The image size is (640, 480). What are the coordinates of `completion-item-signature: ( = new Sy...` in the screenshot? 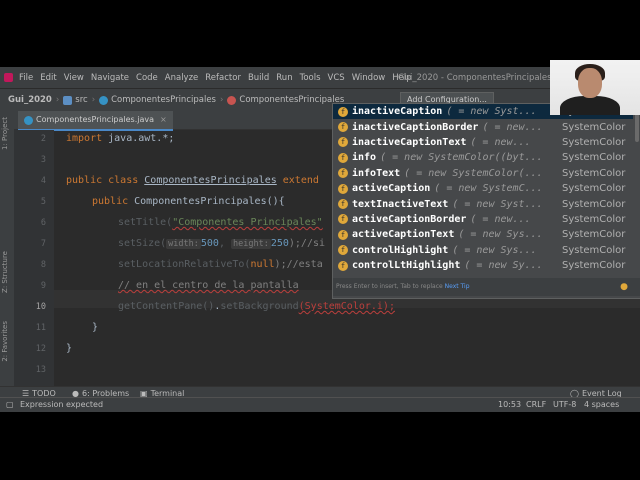 It's located at (503, 266).